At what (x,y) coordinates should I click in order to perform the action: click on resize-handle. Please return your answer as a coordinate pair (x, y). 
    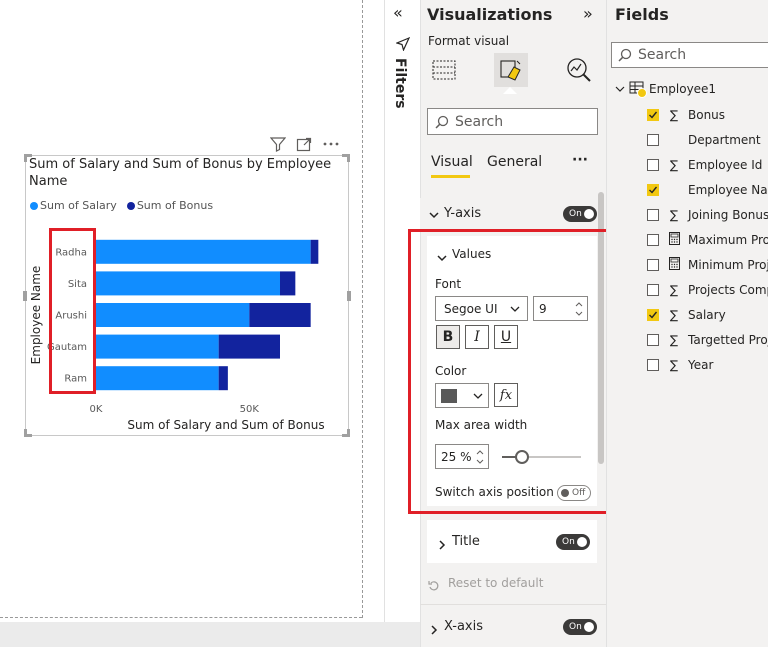
    Looking at the image, I should click on (346, 158).